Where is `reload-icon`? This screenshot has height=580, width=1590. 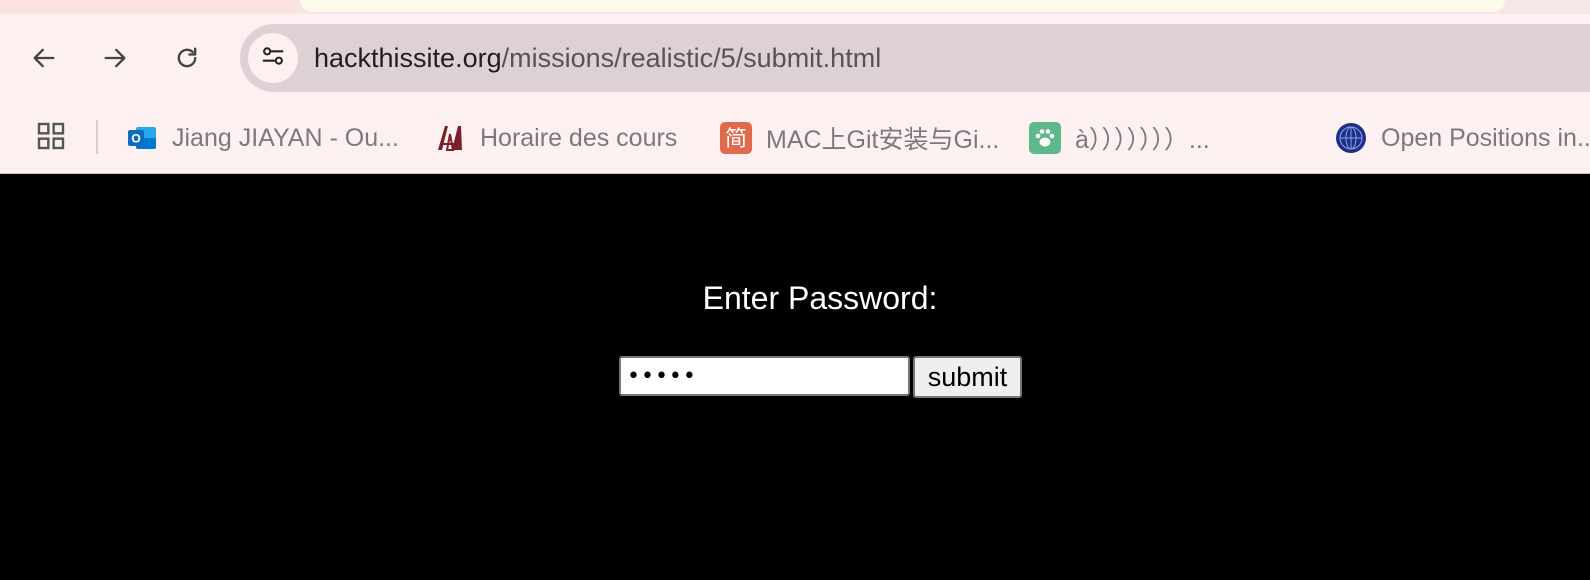
reload-icon is located at coordinates (187, 58).